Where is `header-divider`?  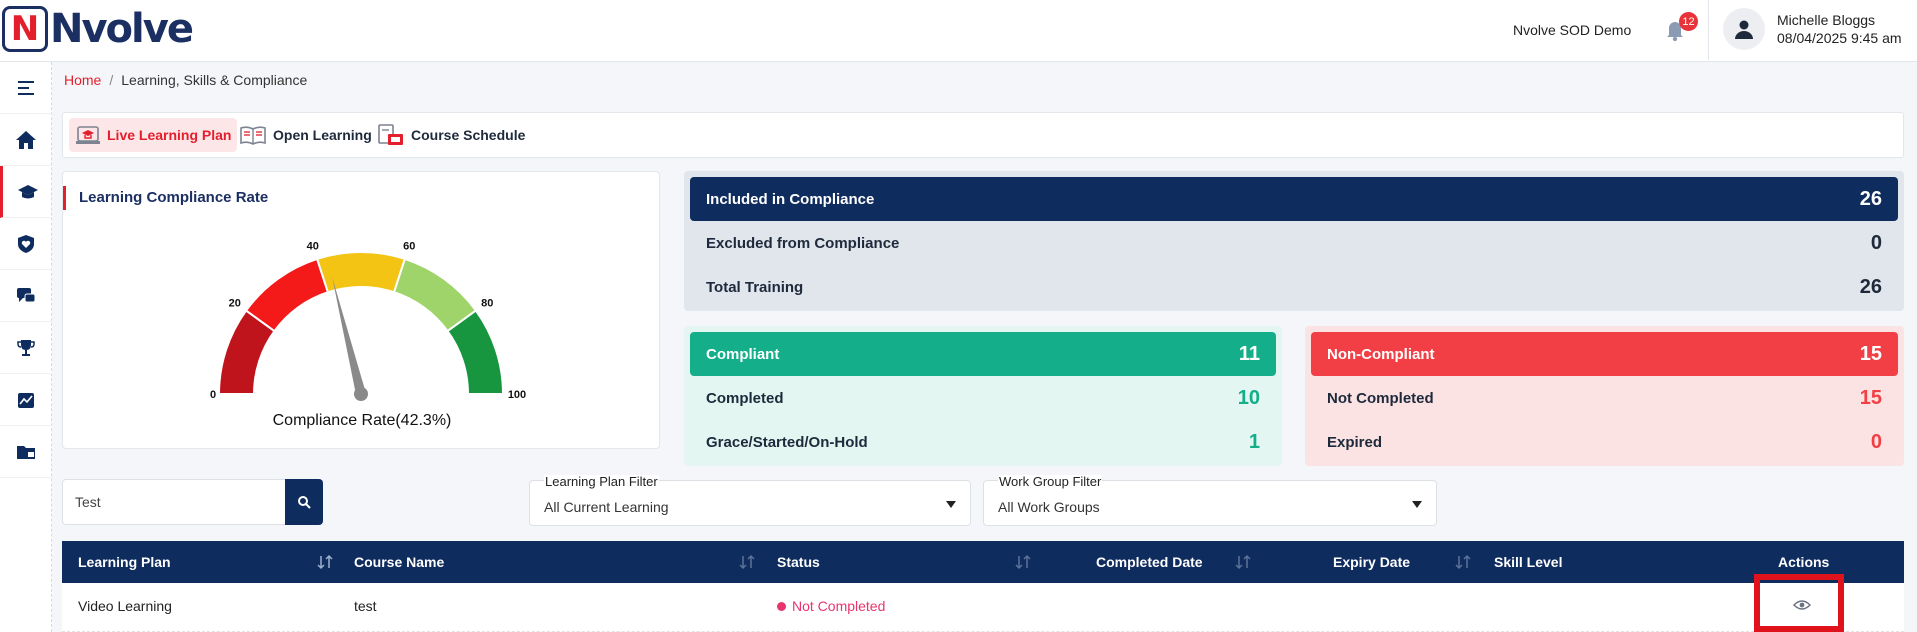
header-divider is located at coordinates (1708, 30).